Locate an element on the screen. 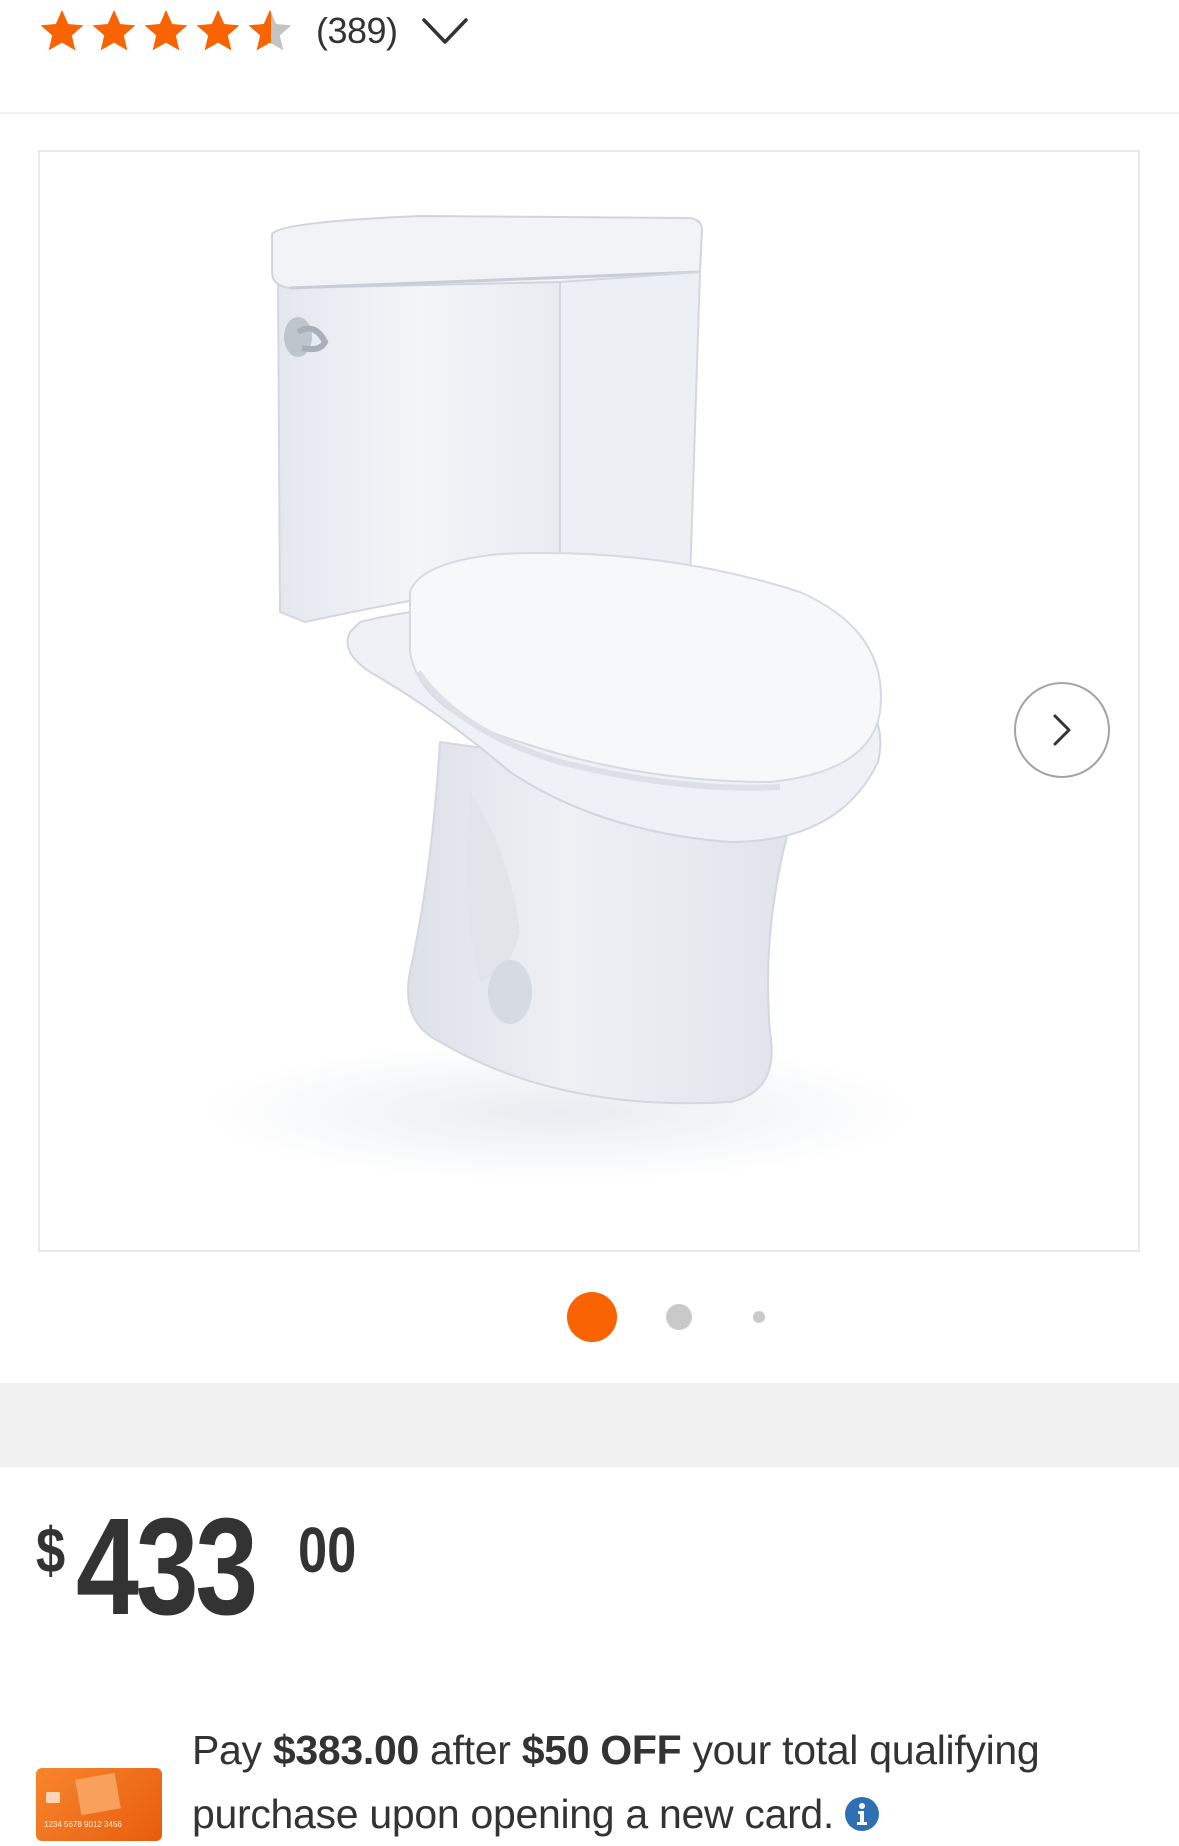 Image resolution: width=1179 pixels, height=1846 pixels. card-number: 1234 5678 9012 3456 is located at coordinates (83, 1824).